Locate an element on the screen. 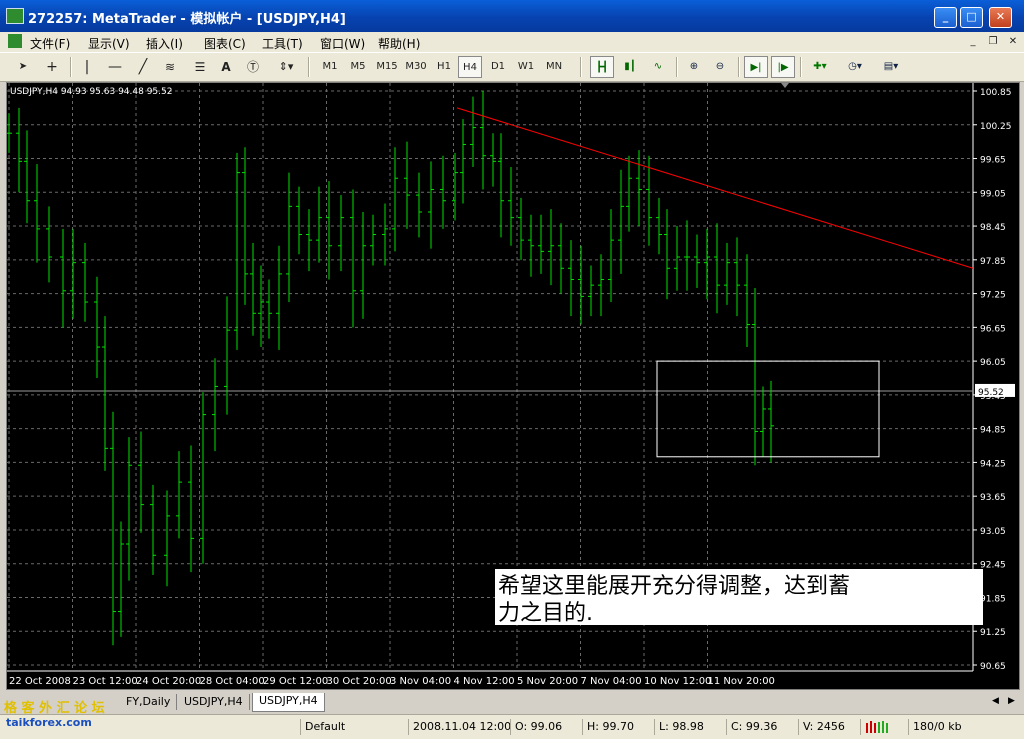 Image resolution: width=1024 pixels, height=739 pixels. chart-shift-marker is located at coordinates (785, 85).